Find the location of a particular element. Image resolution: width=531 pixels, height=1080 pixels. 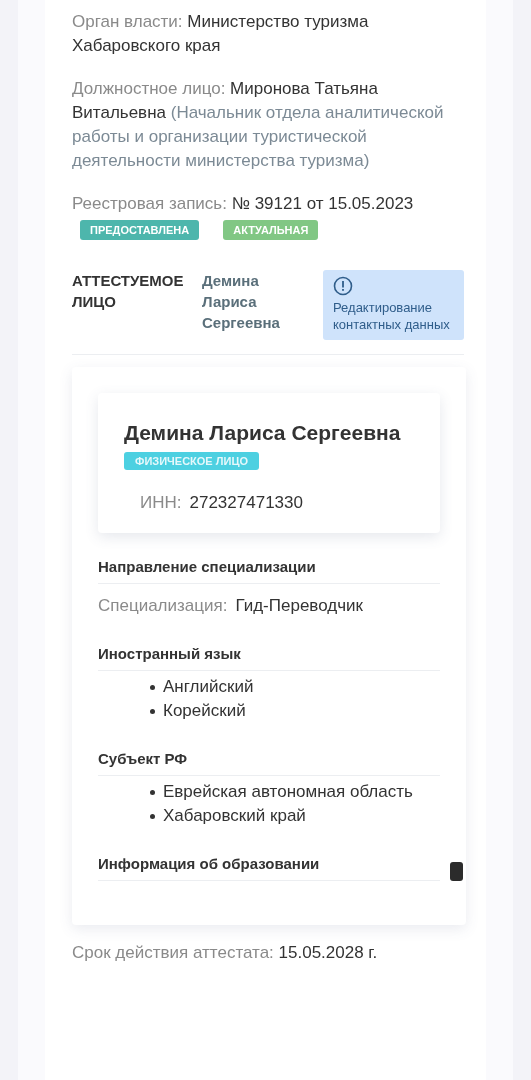

type-badge: ФИЗИЧЕСКОЕ ЛИЦО is located at coordinates (191, 461).